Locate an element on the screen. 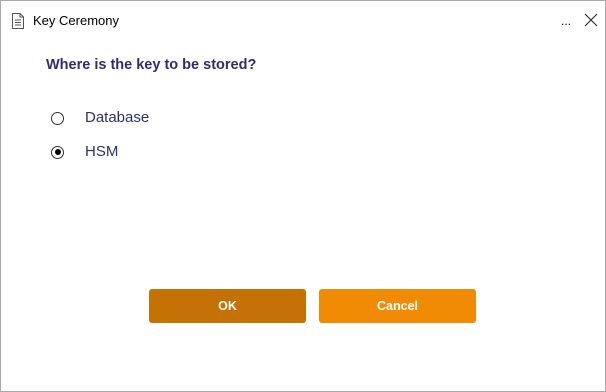  close-icon is located at coordinates (591, 20).